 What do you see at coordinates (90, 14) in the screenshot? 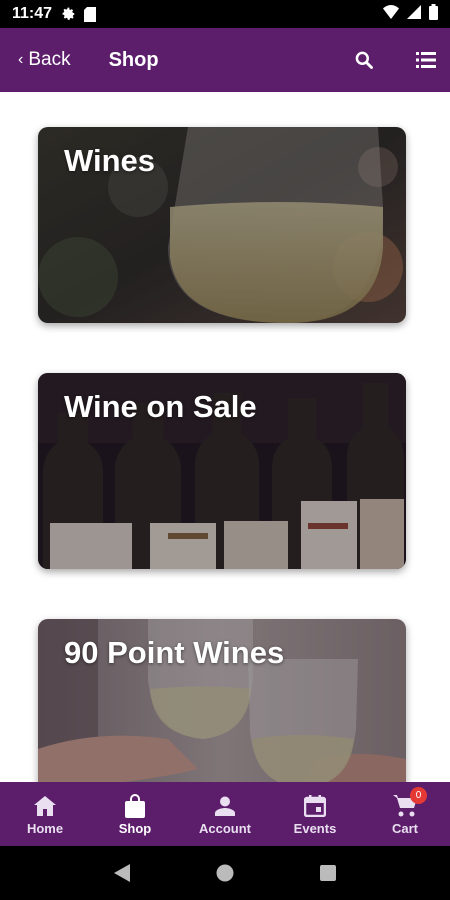
I see `sd-card-icon` at bounding box center [90, 14].